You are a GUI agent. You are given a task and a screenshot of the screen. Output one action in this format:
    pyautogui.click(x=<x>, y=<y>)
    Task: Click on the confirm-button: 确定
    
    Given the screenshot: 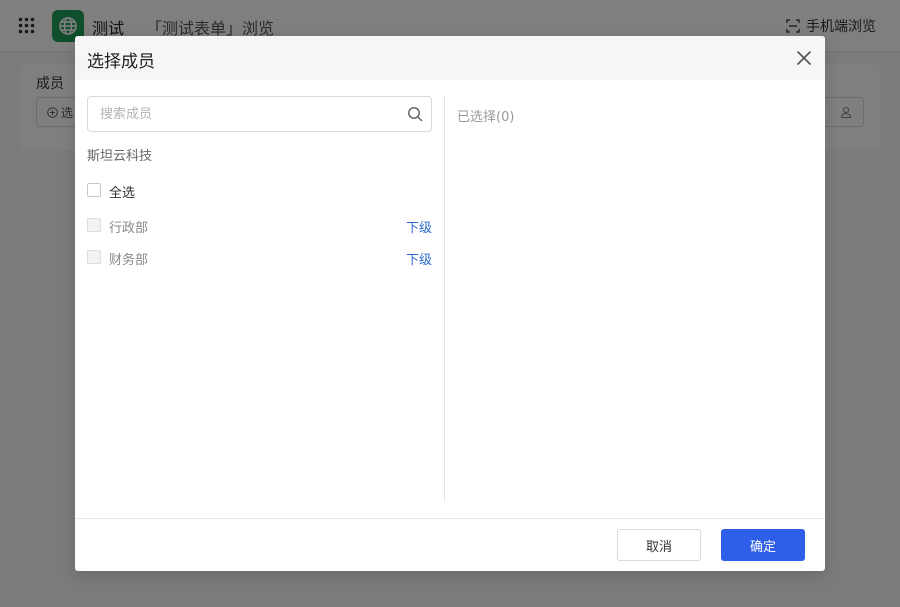 What is the action you would take?
    pyautogui.click(x=763, y=545)
    